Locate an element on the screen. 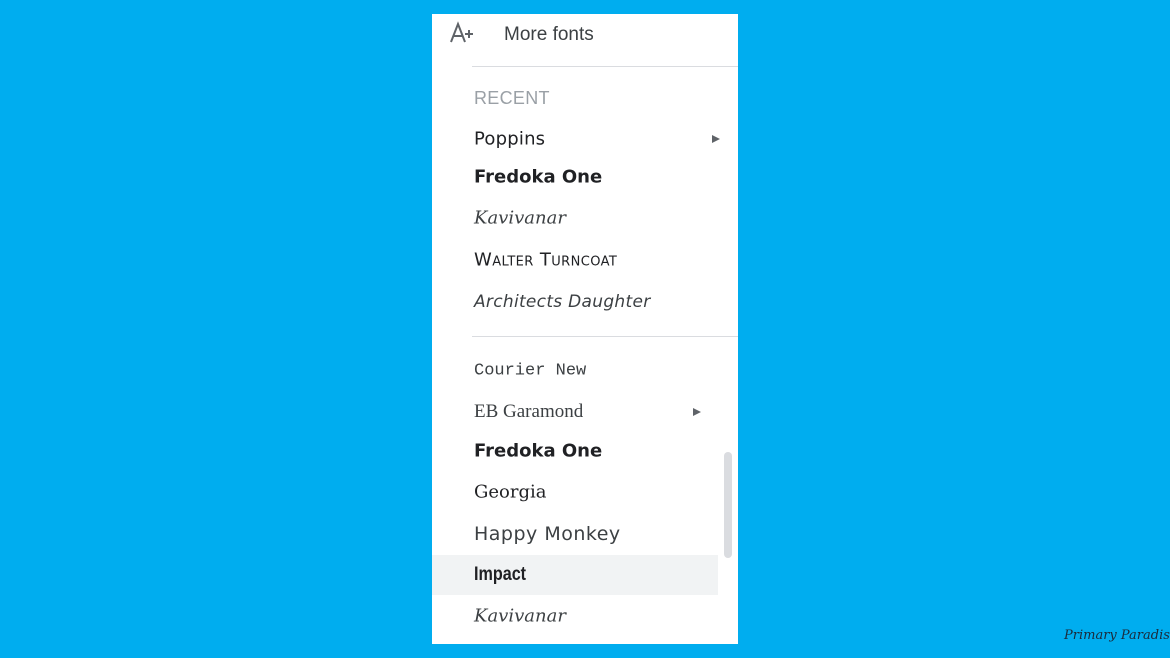 The image size is (1170, 658). recent-font-item-walter-turncoat: Walter Turncoat is located at coordinates (576, 260).